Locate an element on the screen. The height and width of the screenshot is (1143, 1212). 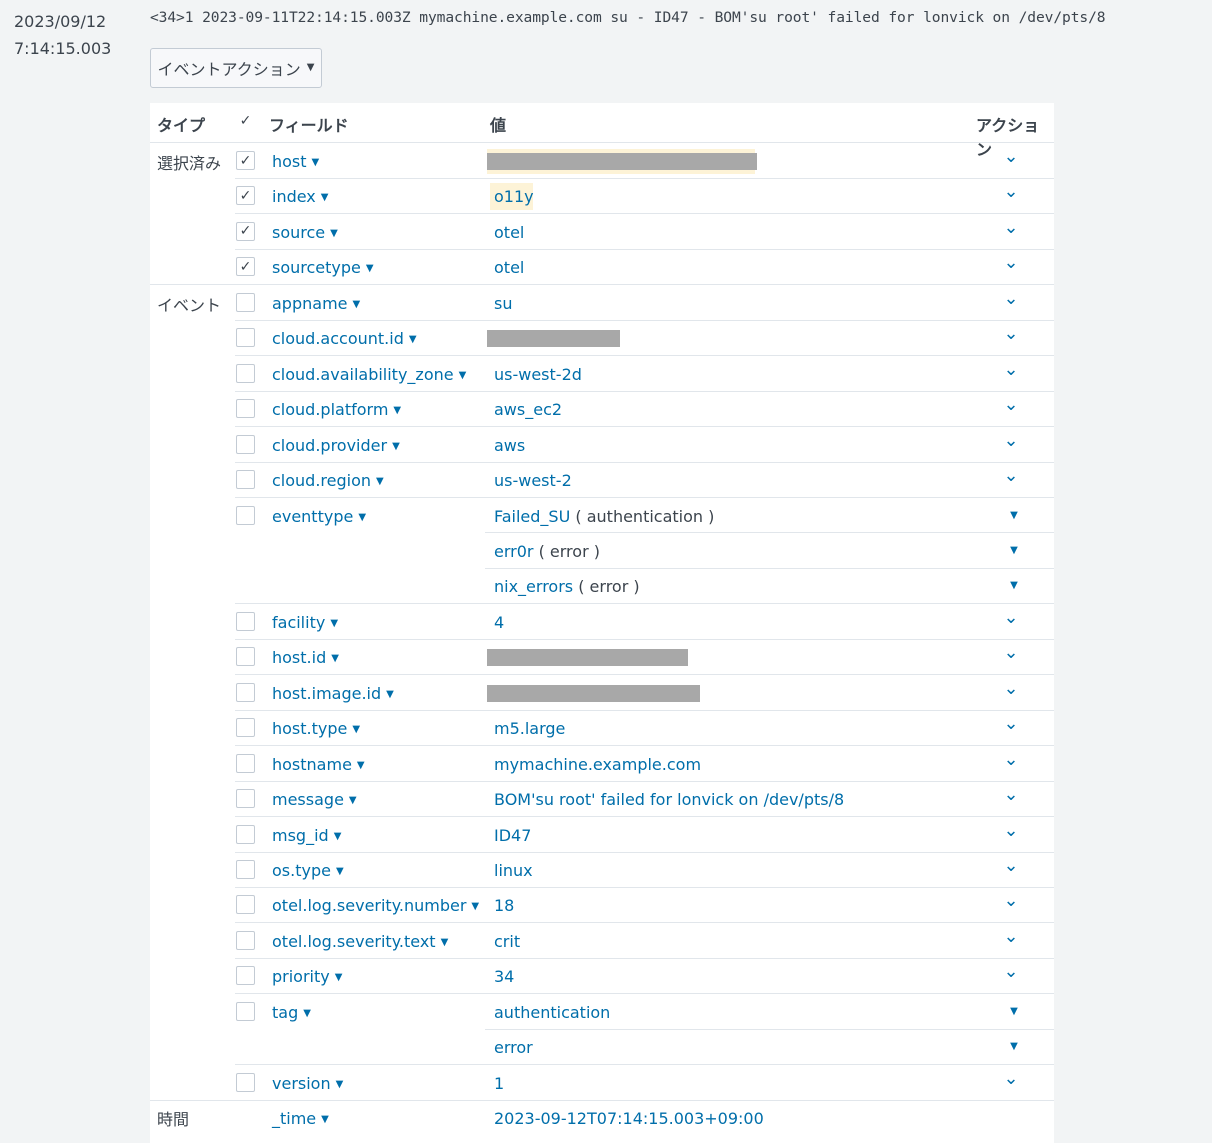
field-value: aws_ec2 is located at coordinates (528, 409).